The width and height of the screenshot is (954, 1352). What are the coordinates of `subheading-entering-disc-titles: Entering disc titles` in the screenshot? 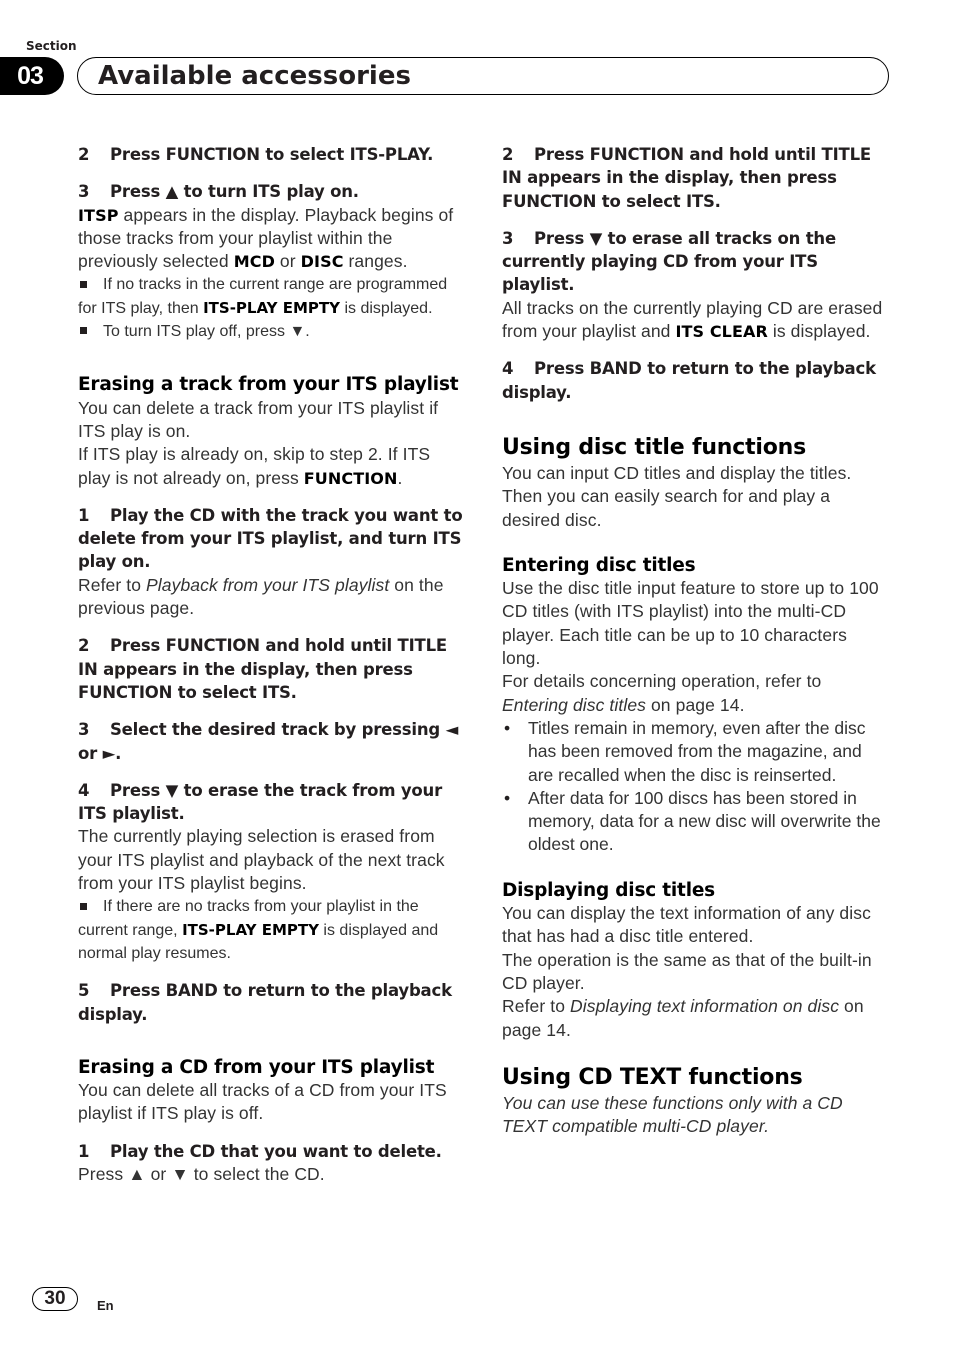 It's located at (599, 565).